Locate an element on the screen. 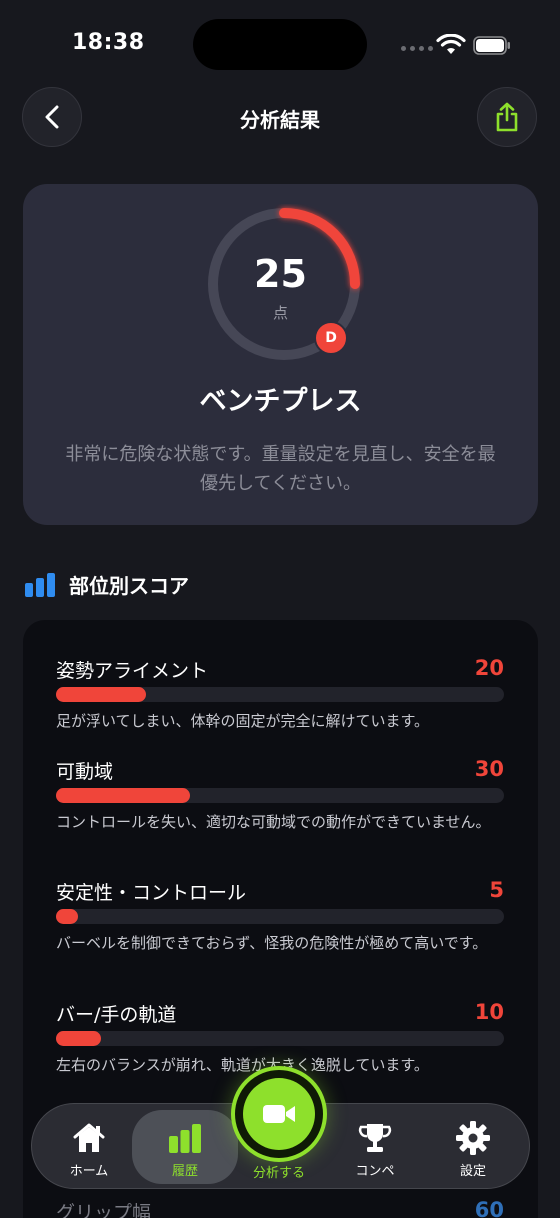  dynamic-island is located at coordinates (280, 44).